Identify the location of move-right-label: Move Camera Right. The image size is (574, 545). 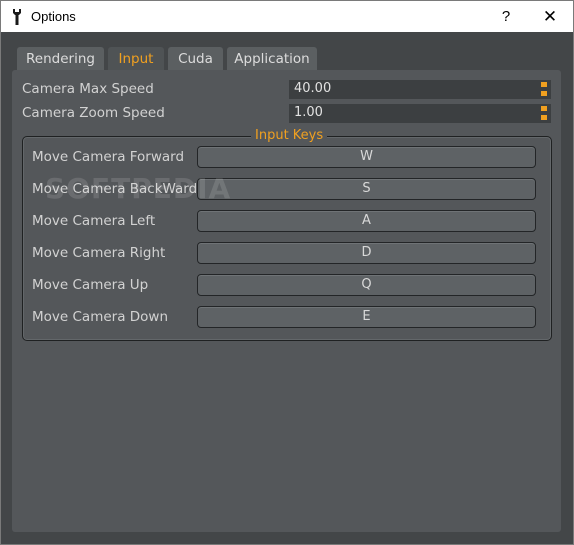
(99, 253).